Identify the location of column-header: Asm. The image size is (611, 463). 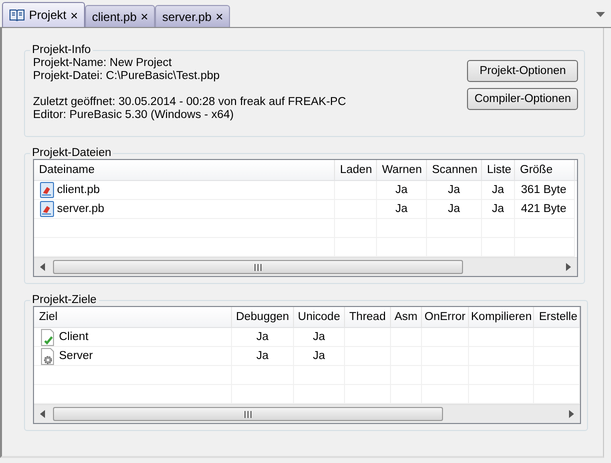
(406, 317).